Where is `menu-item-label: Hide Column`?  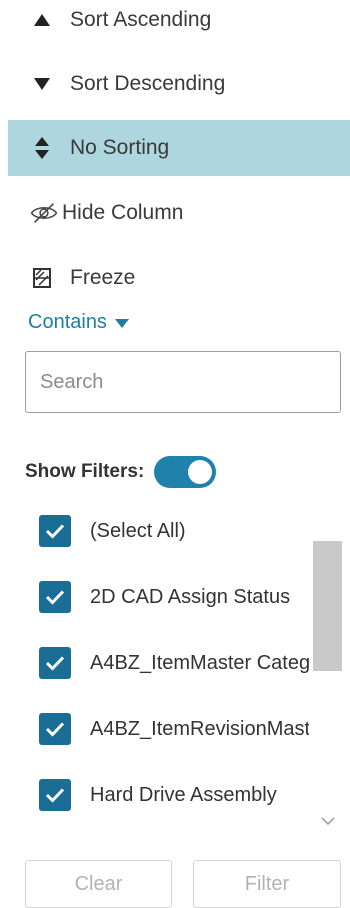 menu-item-label: Hide Column is located at coordinates (123, 212).